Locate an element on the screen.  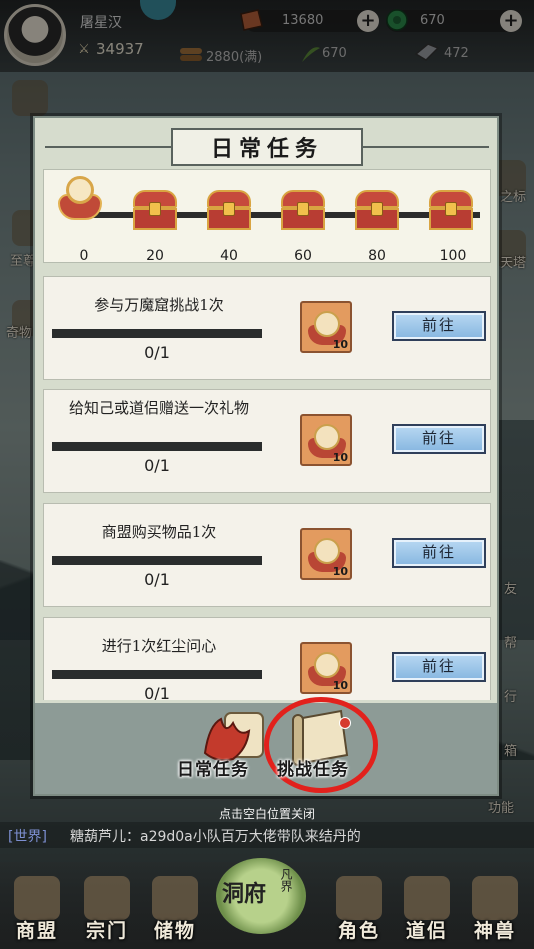
task-row: 给知己或道侣赠送一次礼物 0/1 10 前往 is located at coordinates (267, 441).